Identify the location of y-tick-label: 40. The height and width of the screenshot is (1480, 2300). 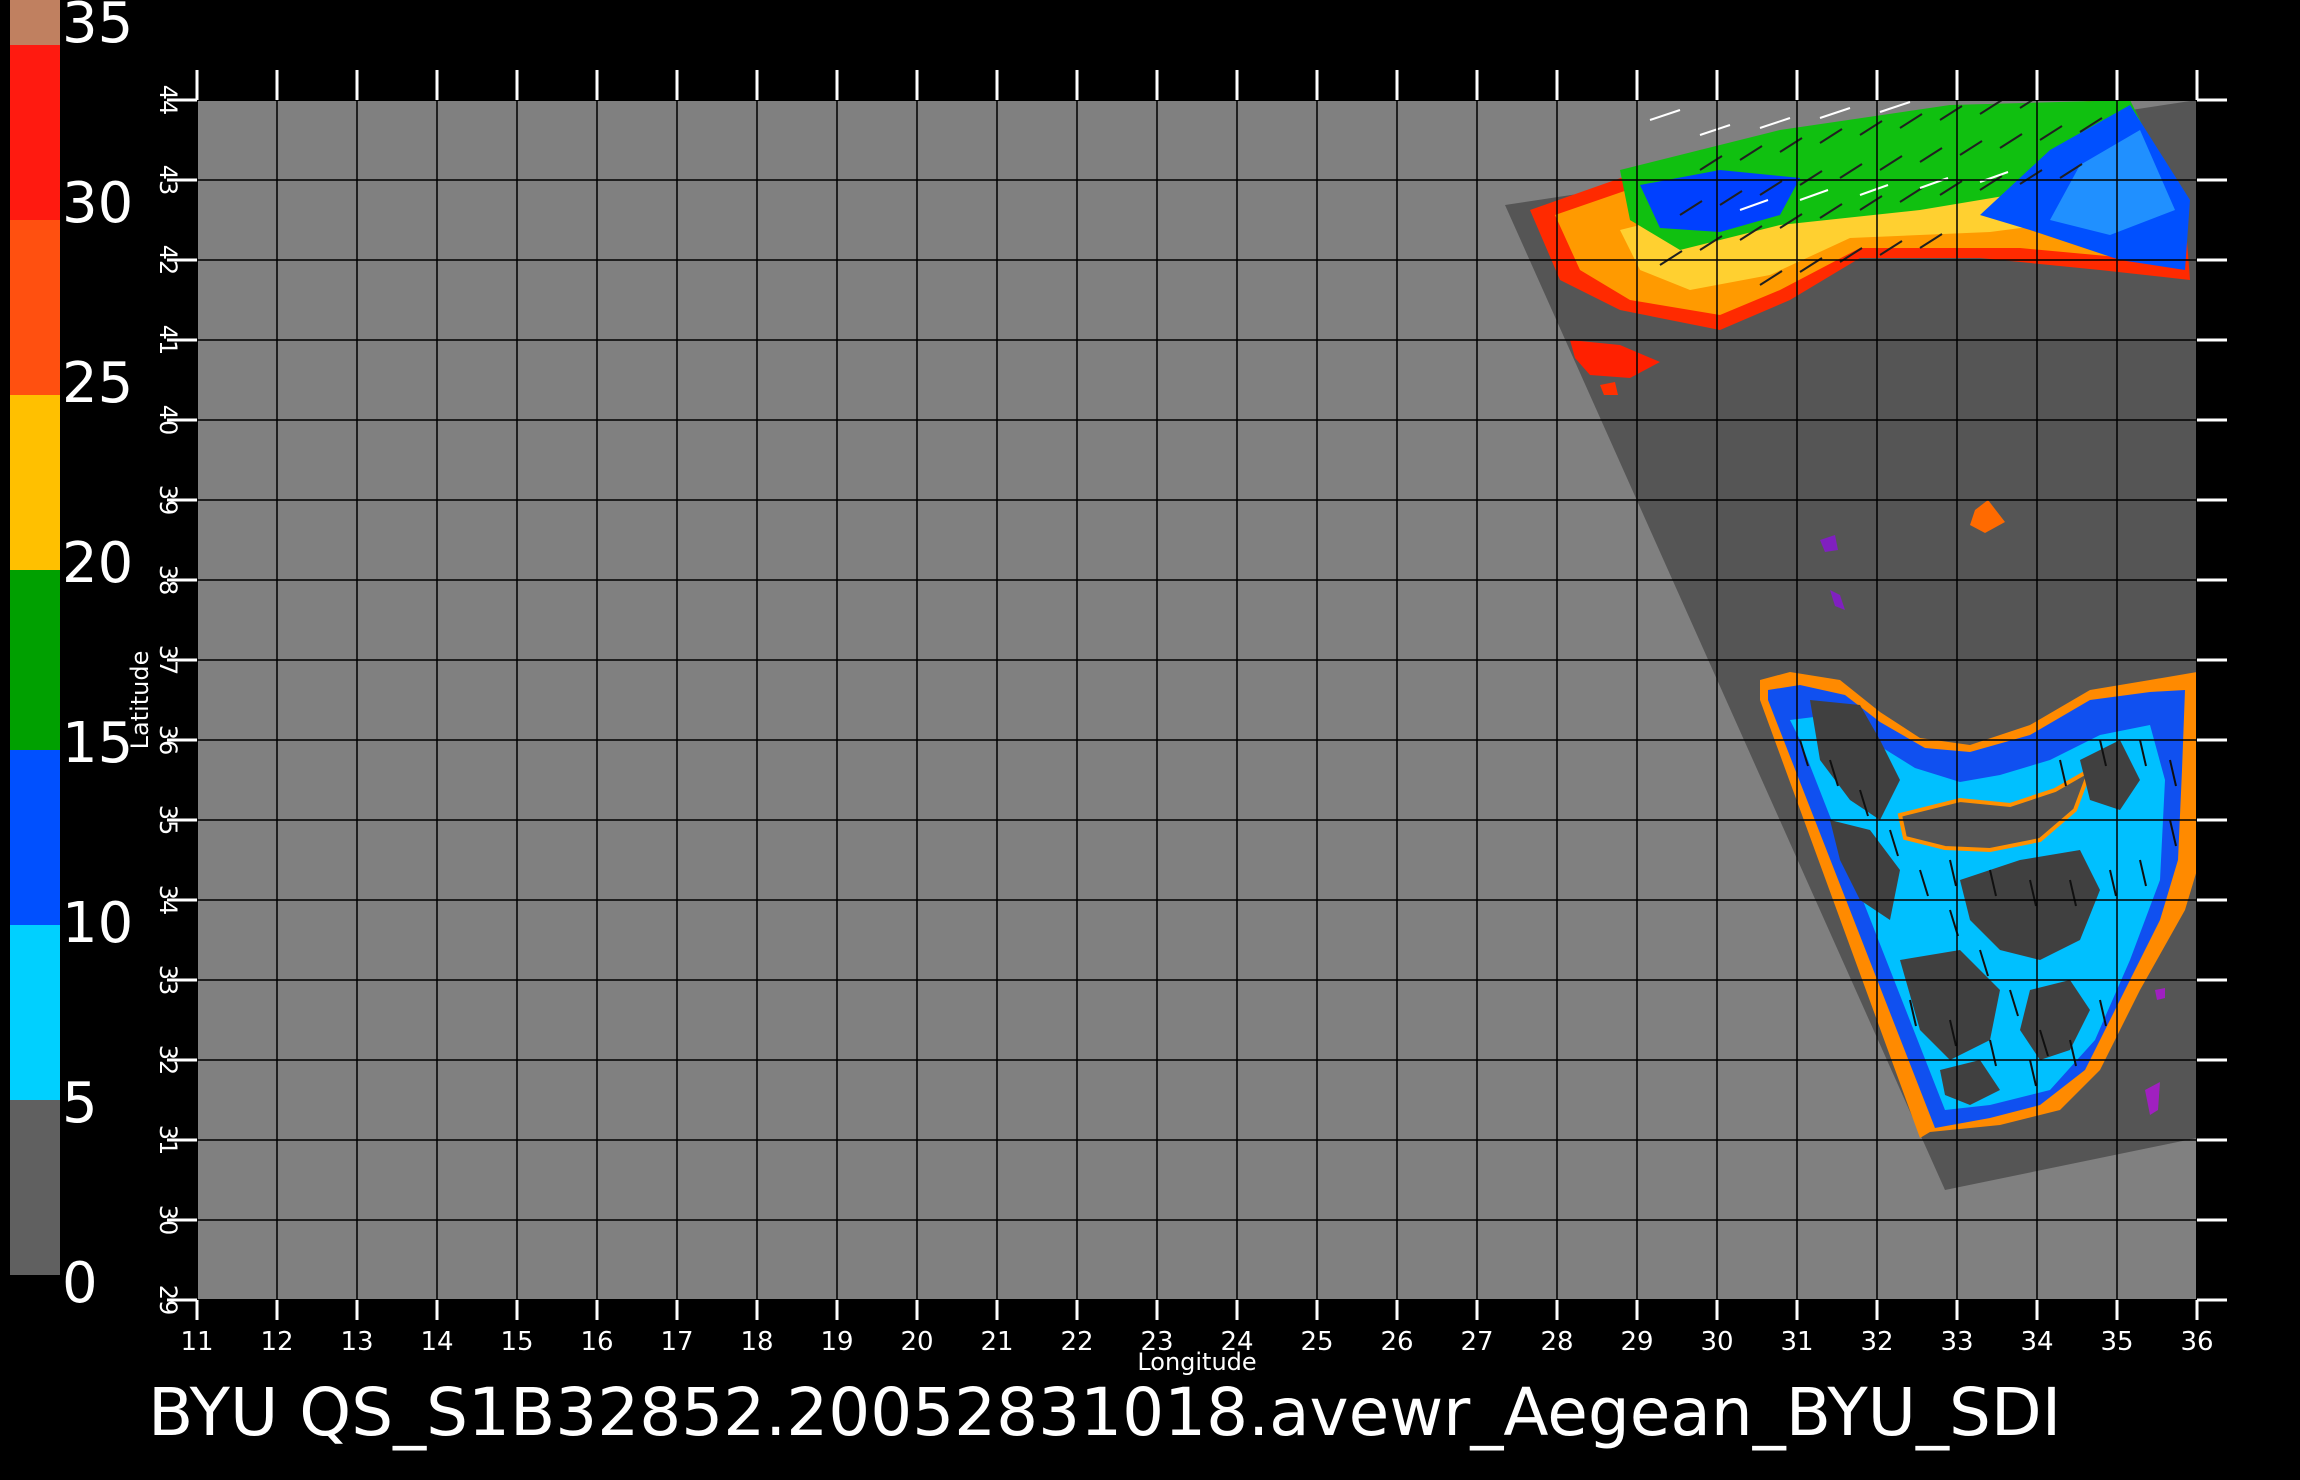
(168, 420).